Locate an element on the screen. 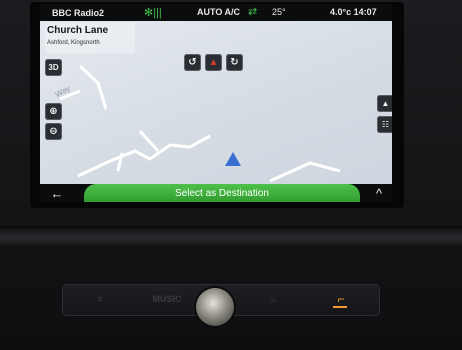  bottom-action-bar: ← Select as Destination ^ is located at coordinates (216, 193).